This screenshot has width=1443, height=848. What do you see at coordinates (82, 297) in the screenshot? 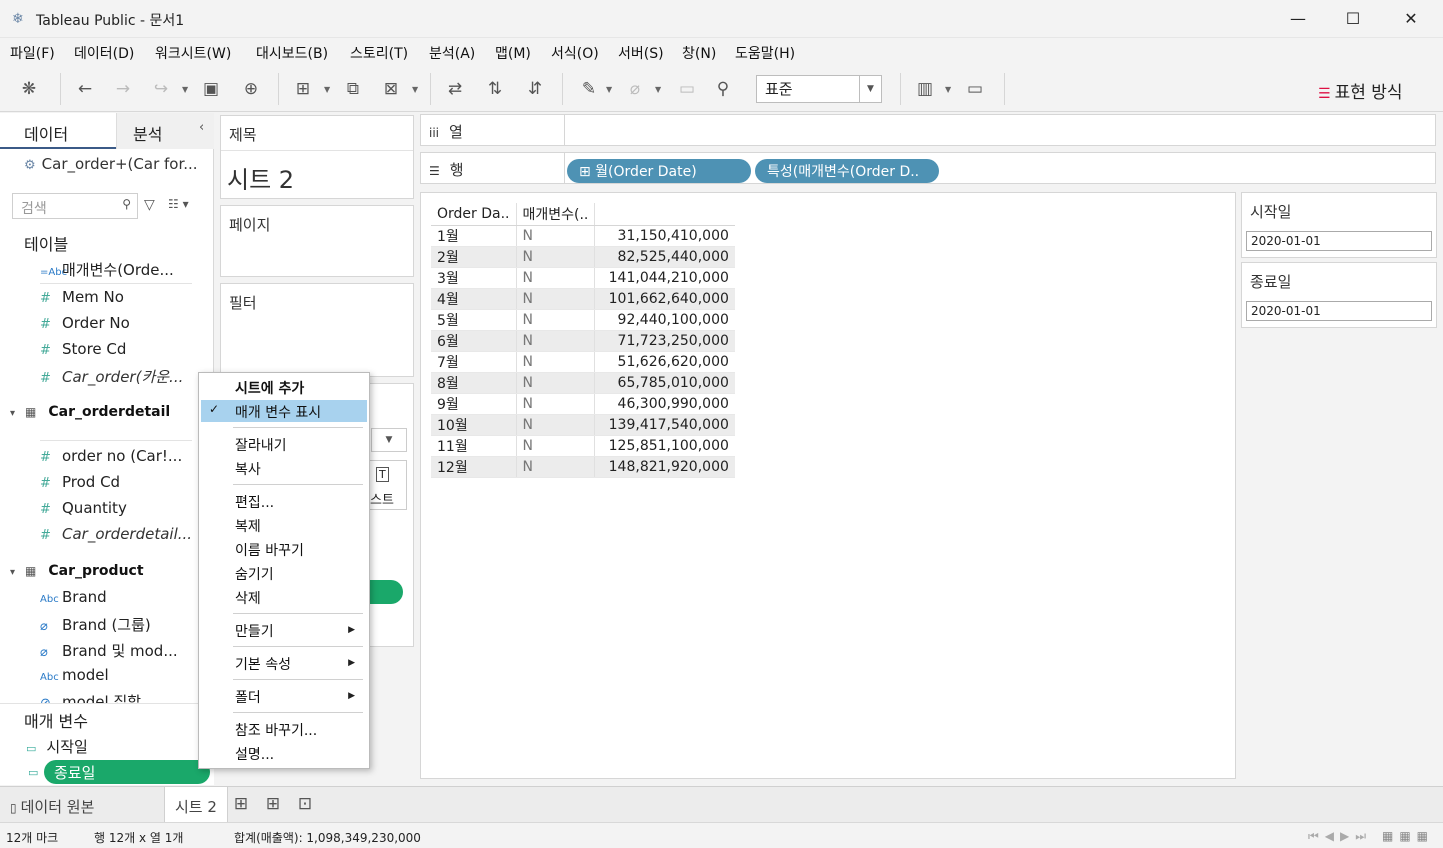
I see `field-mem-no: # Mem No` at bounding box center [82, 297].